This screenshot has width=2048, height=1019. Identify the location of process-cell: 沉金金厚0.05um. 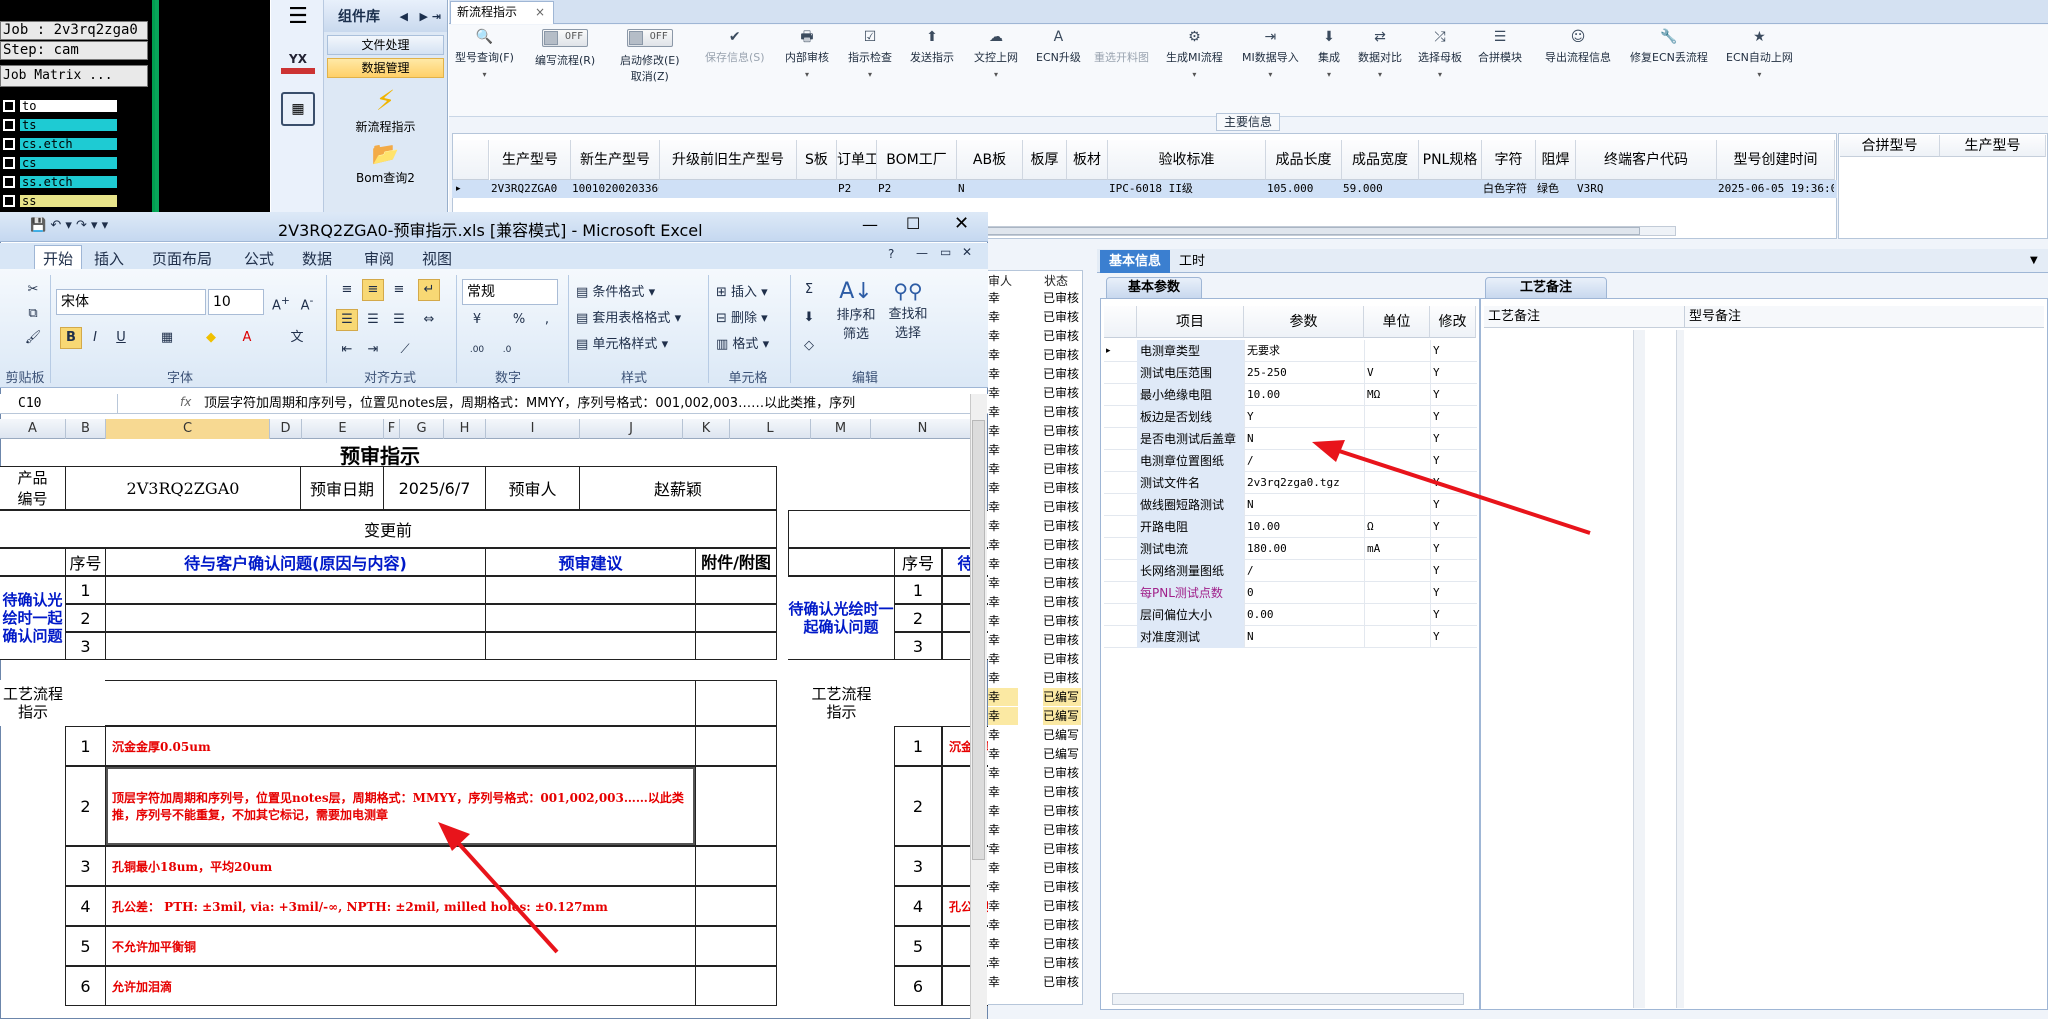
(400, 746).